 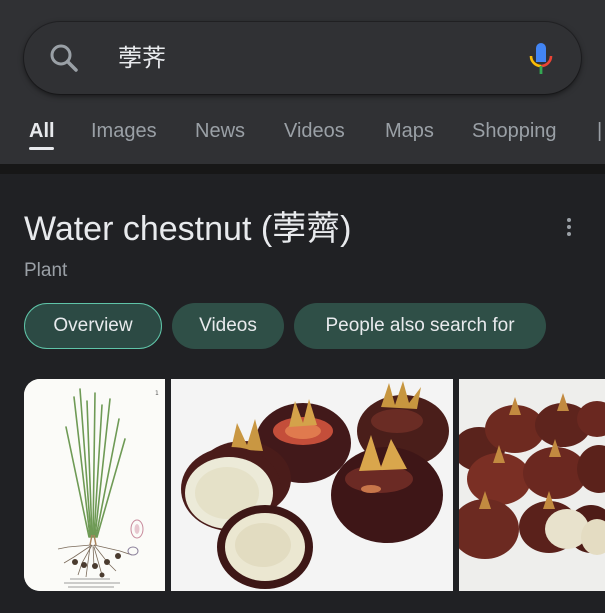 I want to click on tab-videos: Videos, so click(x=314, y=131).